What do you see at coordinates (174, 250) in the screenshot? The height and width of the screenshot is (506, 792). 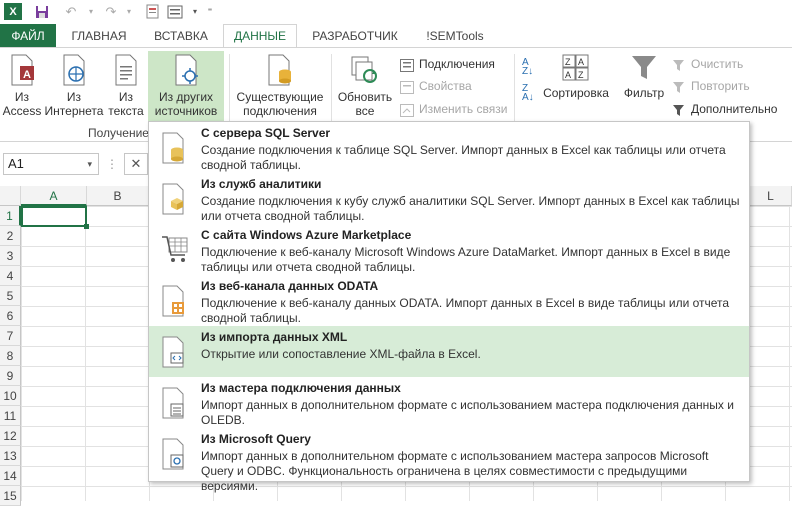 I see `shopping-cart-icon` at bounding box center [174, 250].